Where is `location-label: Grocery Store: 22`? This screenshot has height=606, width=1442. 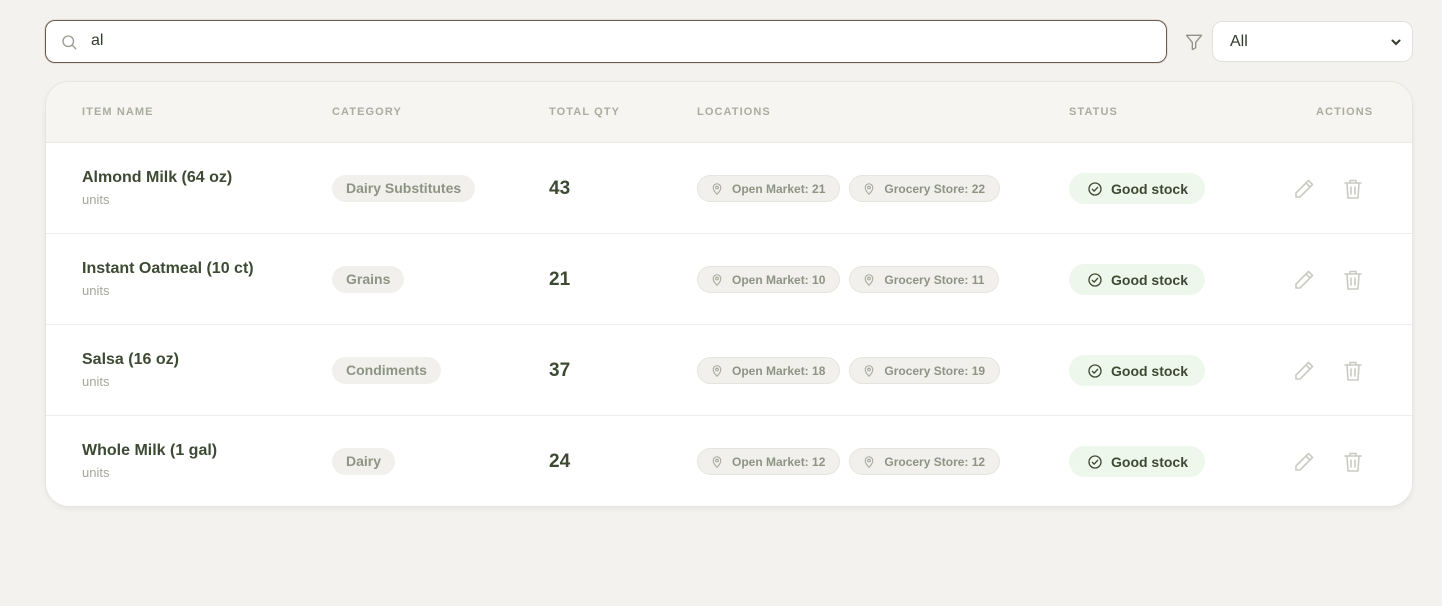 location-label: Grocery Store: 22 is located at coordinates (935, 188).